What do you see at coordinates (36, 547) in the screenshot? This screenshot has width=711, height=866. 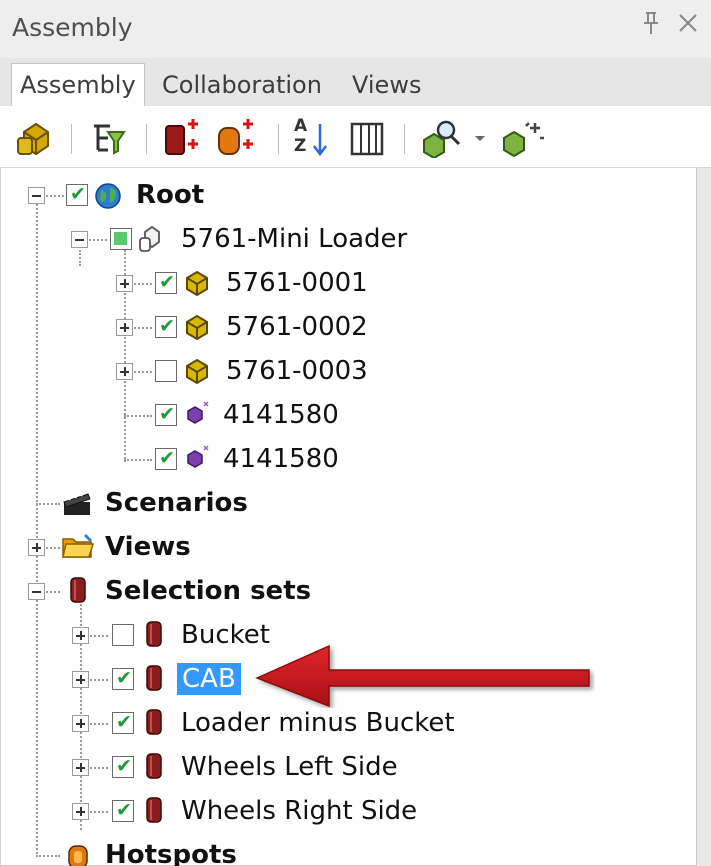 I see `views-expand-toggle` at bounding box center [36, 547].